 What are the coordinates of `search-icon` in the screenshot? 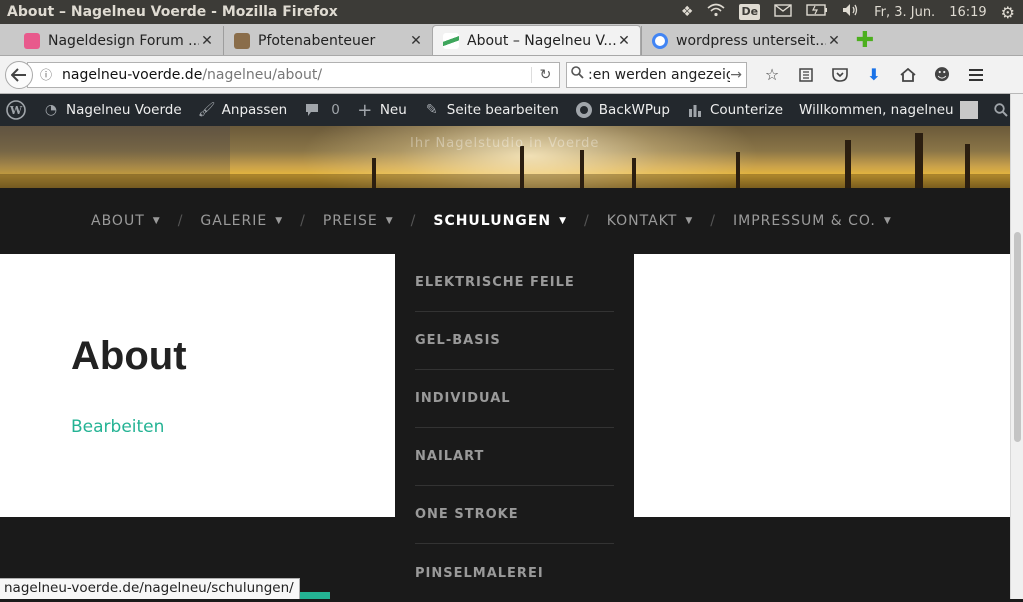 It's located at (577, 74).